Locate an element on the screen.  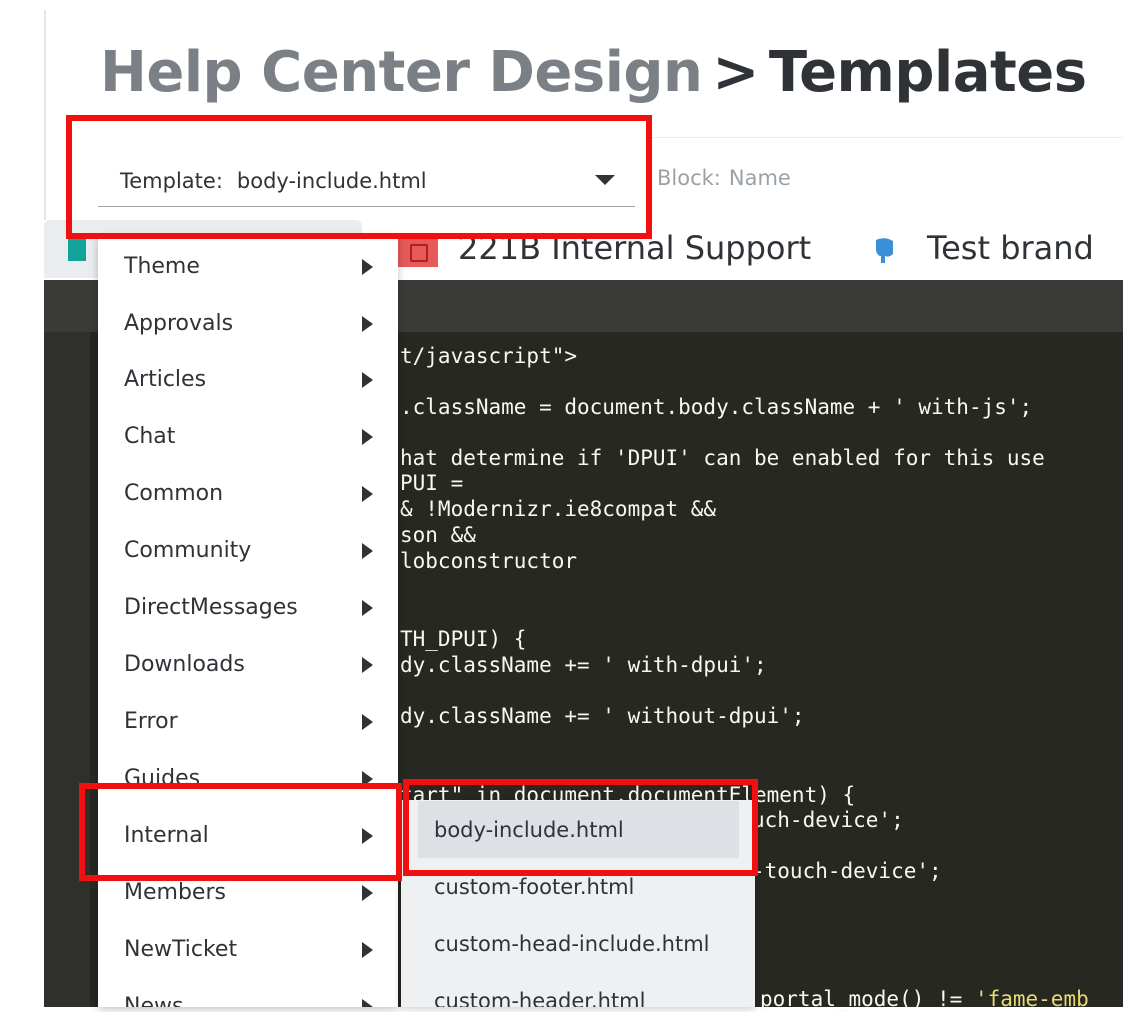
submenu-item-custom-head-include: custom-head-include.html is located at coordinates (578, 943).